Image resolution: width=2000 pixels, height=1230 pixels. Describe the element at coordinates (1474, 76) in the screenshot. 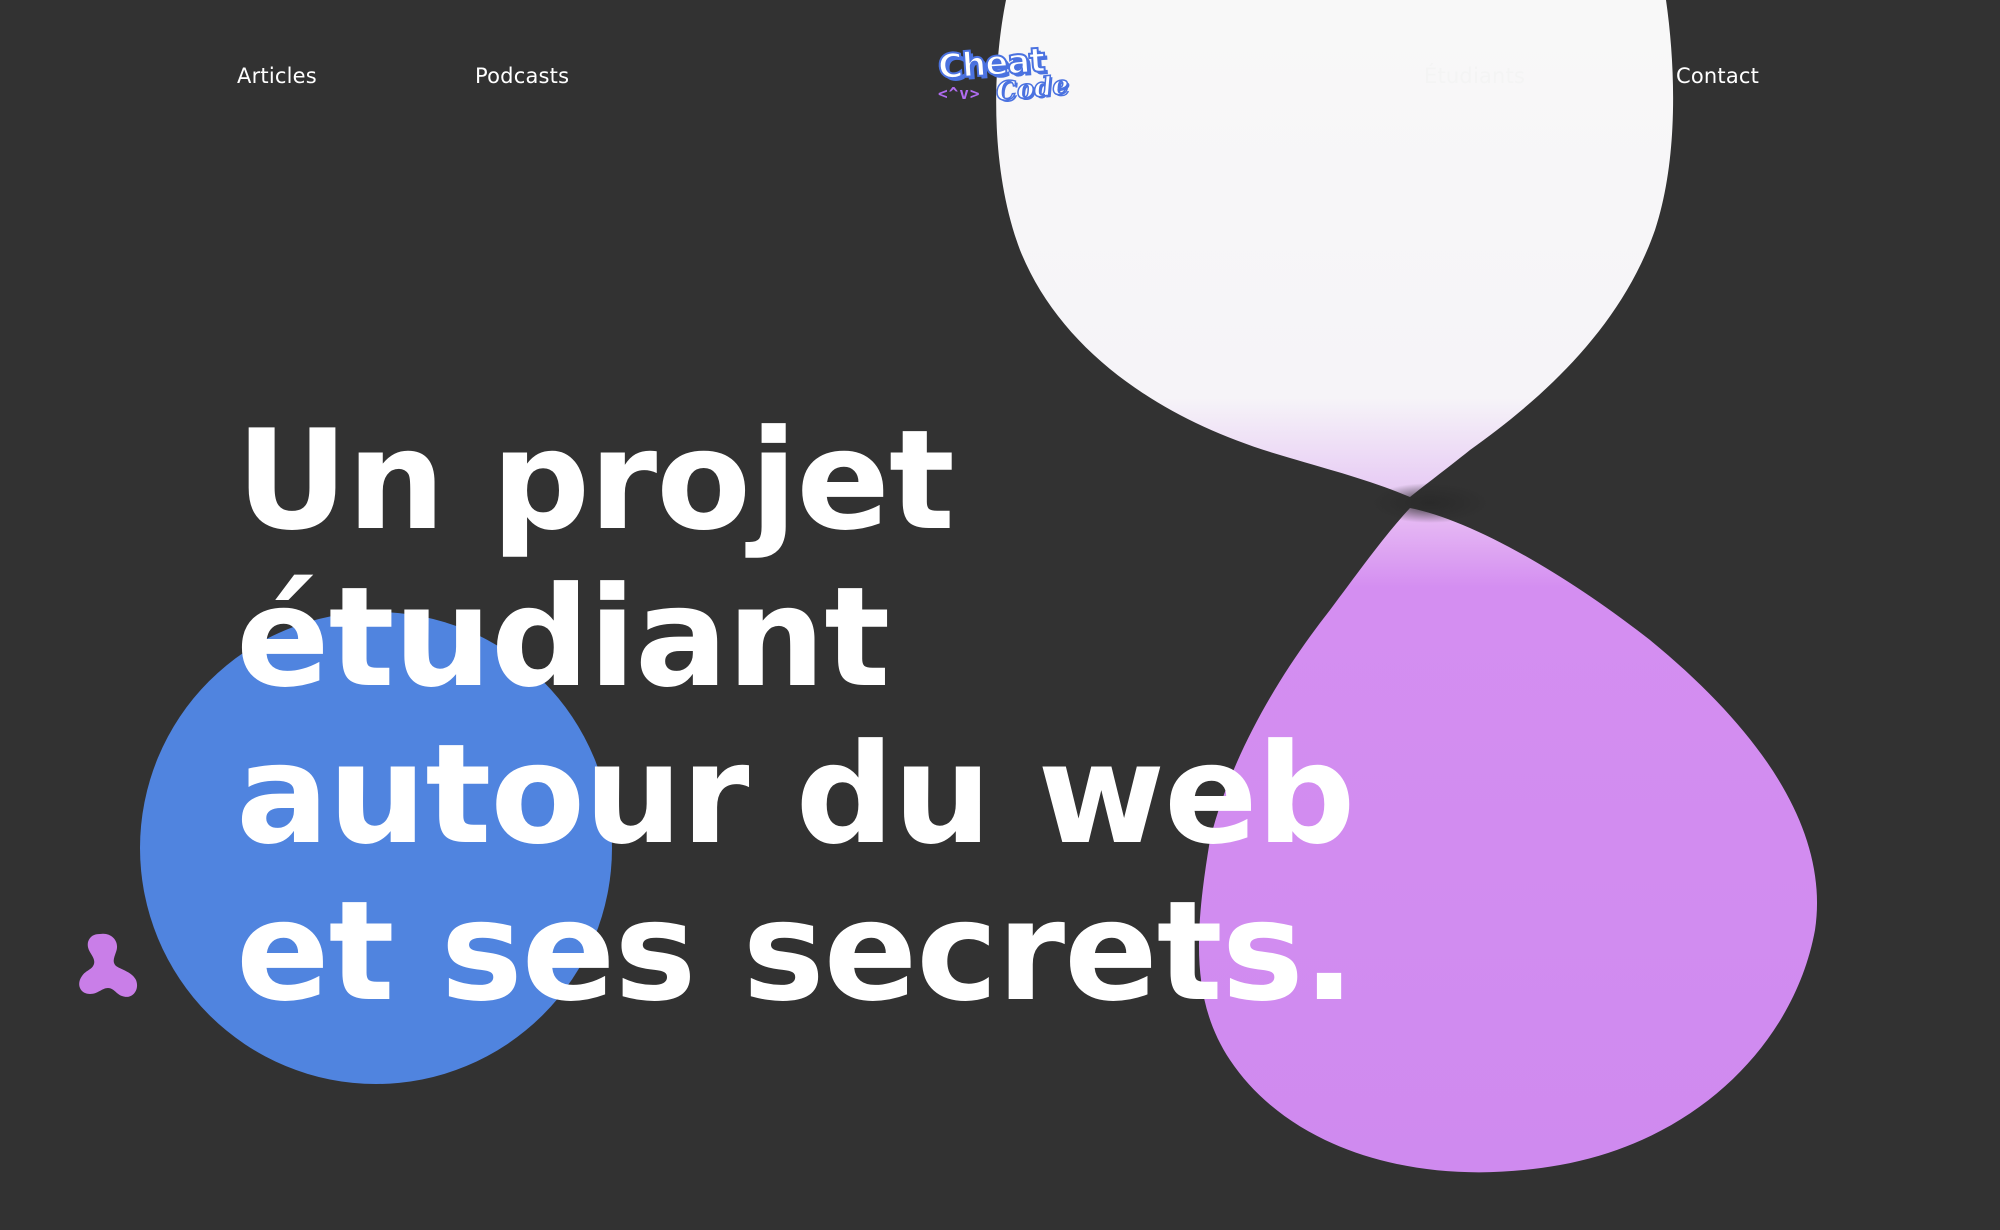

I see `nav-link-etudiants: Étudiants` at that location.